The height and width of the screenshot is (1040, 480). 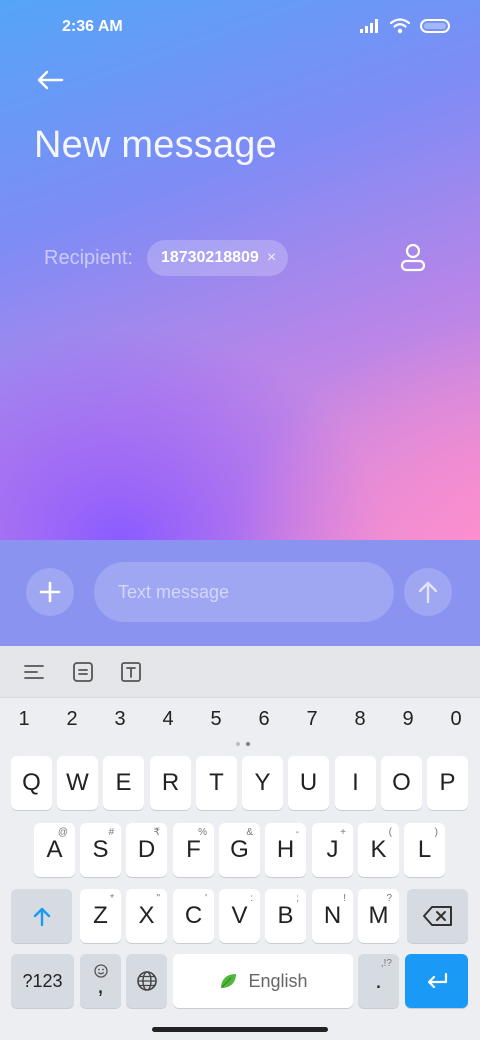 I want to click on key-c-hint: ', so click(x=206, y=898).